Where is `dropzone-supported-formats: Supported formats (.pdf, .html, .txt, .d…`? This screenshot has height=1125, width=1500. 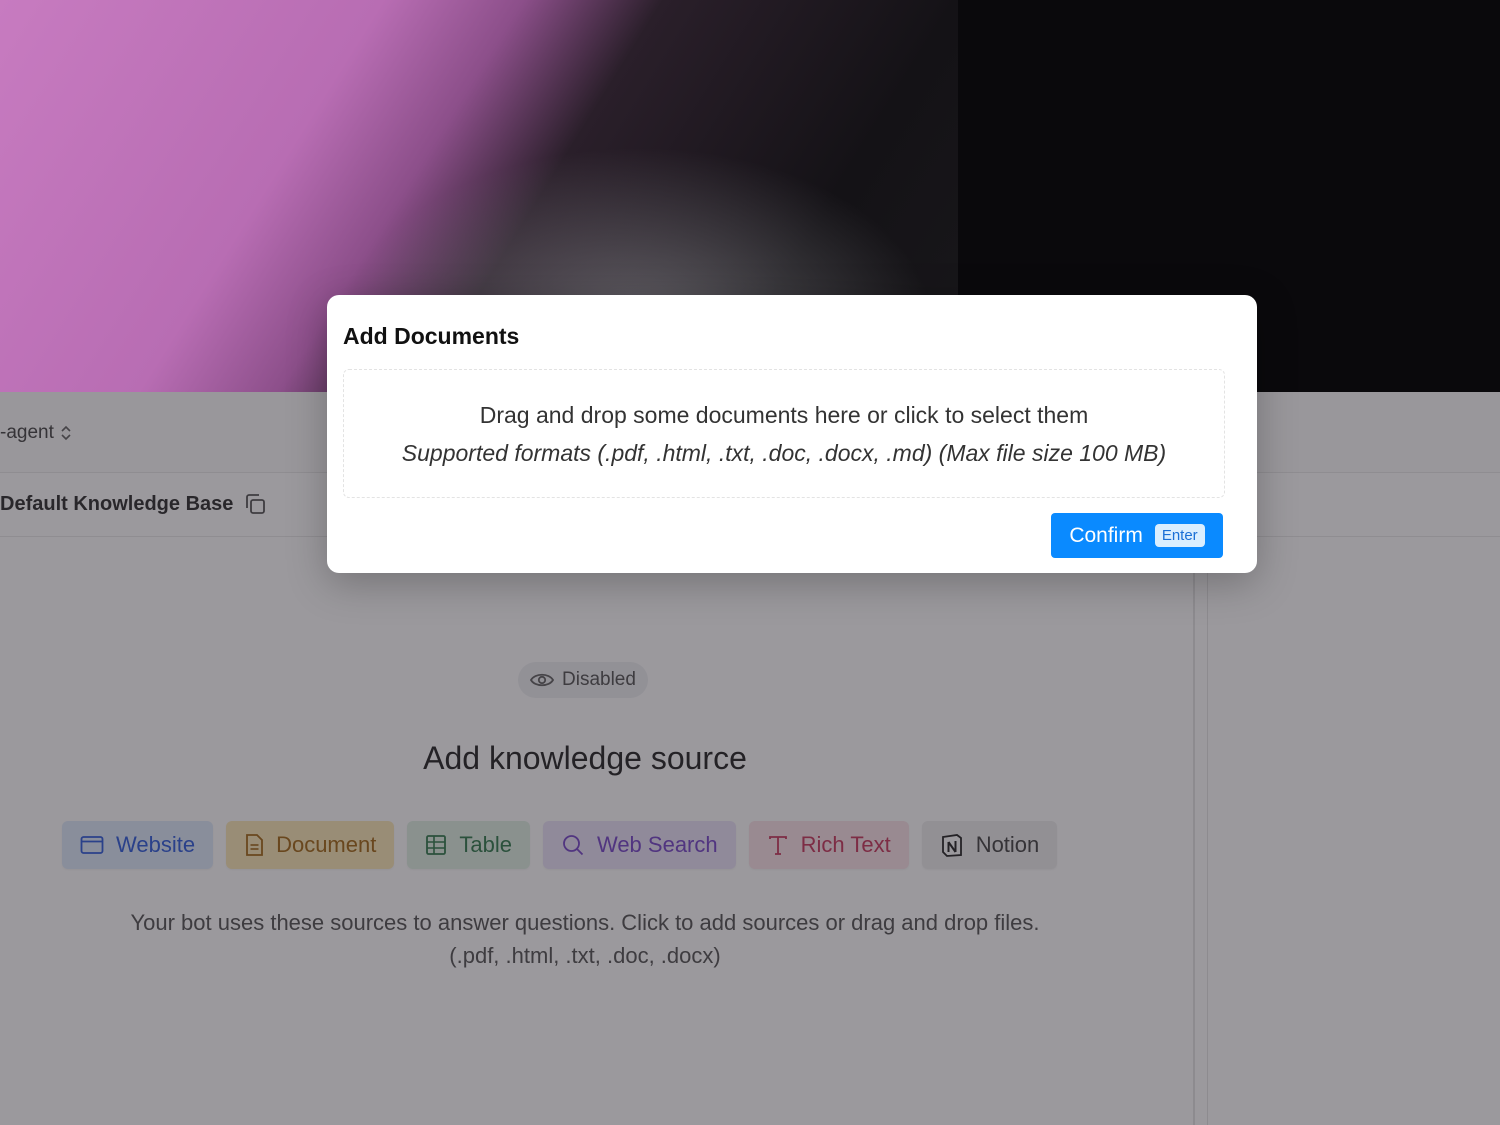
dropzone-supported-formats: Supported formats (.pdf, .html, .txt, .d… is located at coordinates (784, 453).